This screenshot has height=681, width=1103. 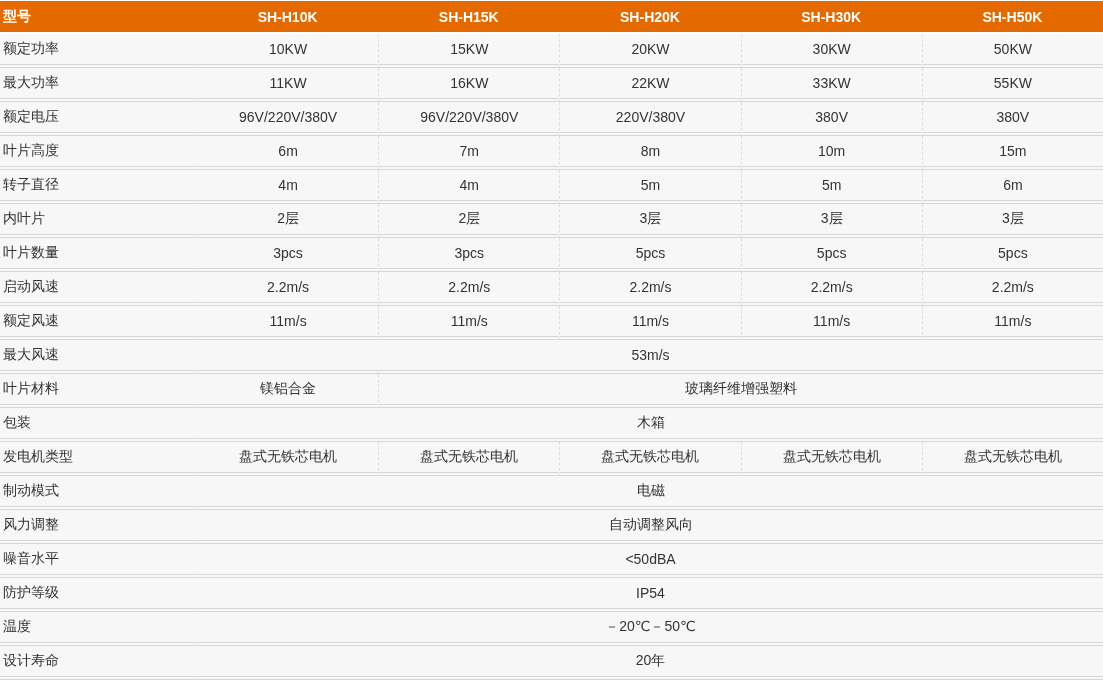 What do you see at coordinates (650, 85) in the screenshot?
I see `table-cell: 22KW` at bounding box center [650, 85].